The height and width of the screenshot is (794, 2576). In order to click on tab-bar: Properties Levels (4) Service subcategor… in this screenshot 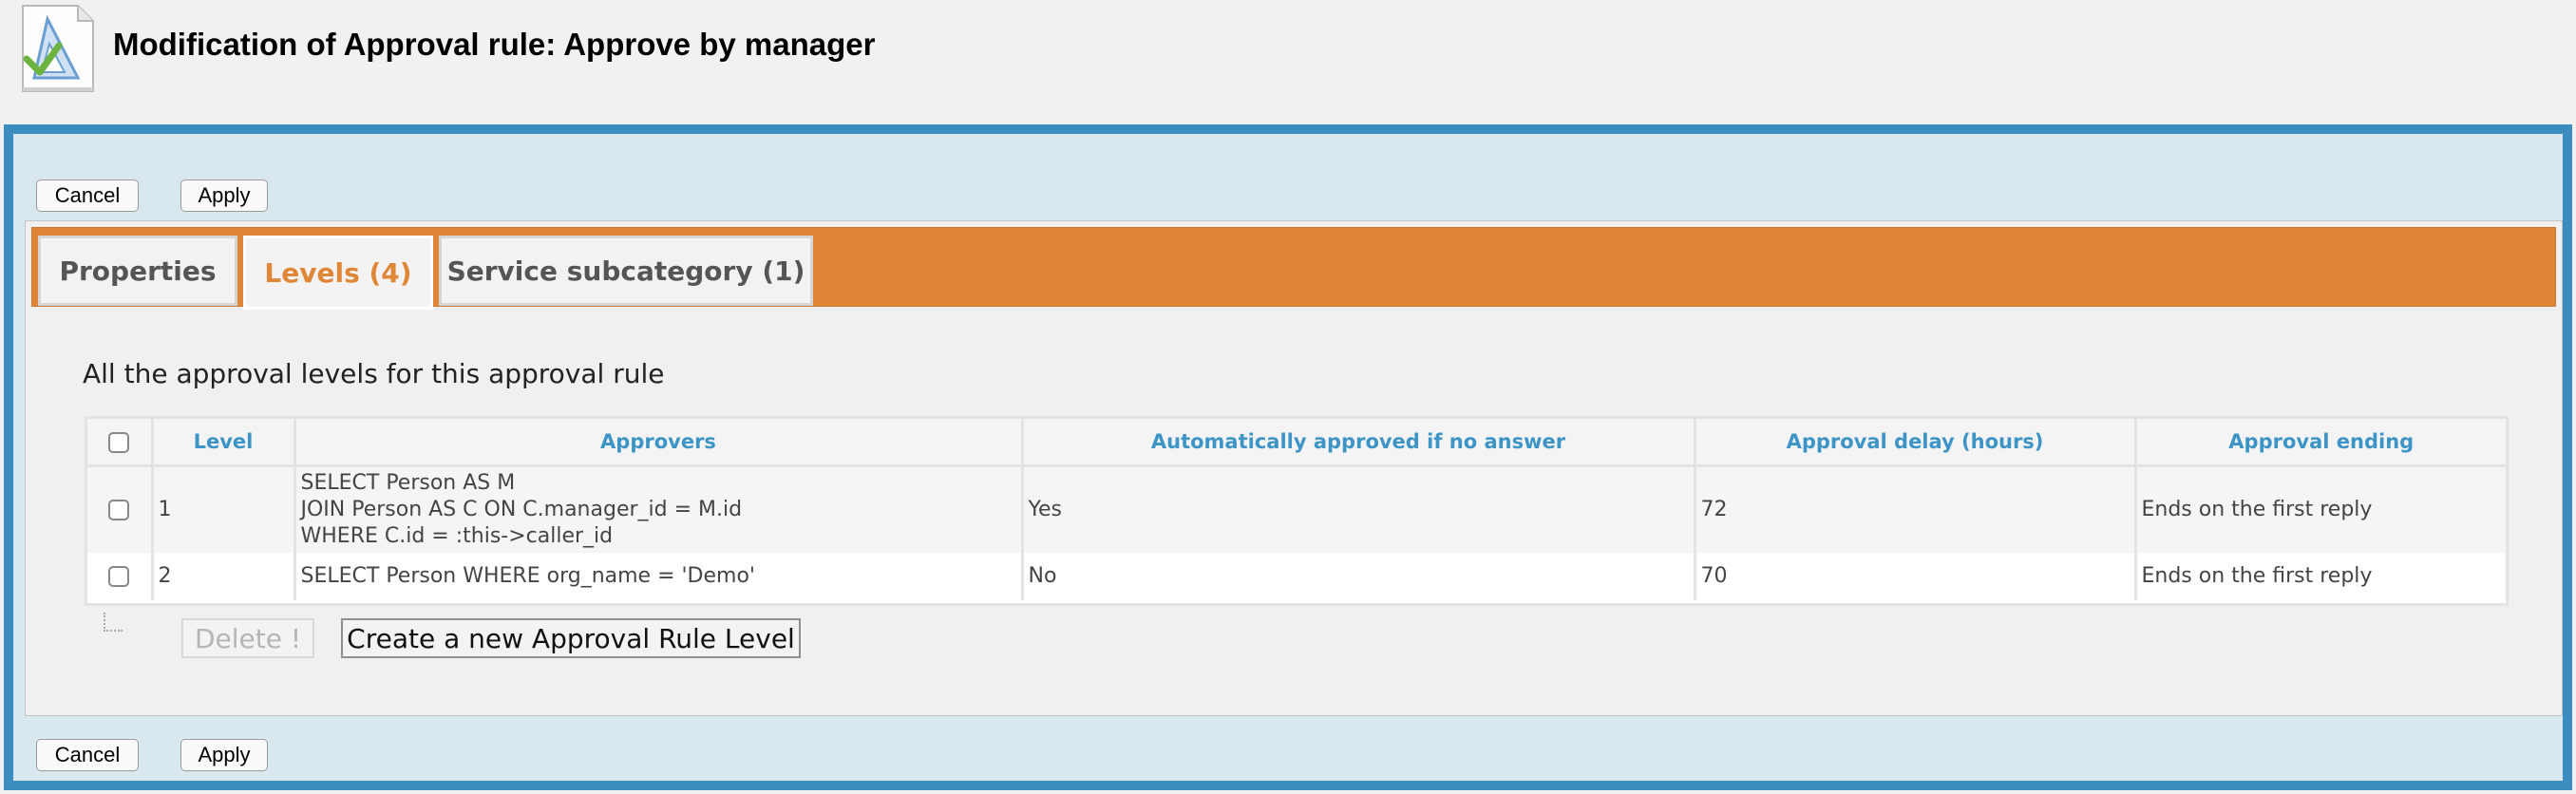, I will do `click(1293, 268)`.